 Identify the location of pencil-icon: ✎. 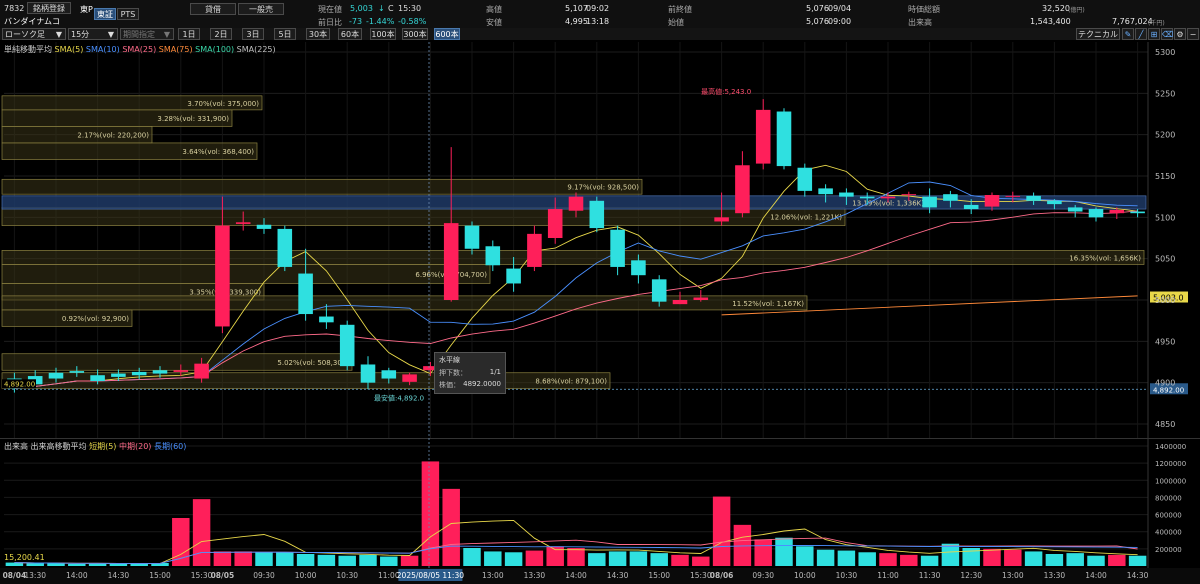
(1128, 34).